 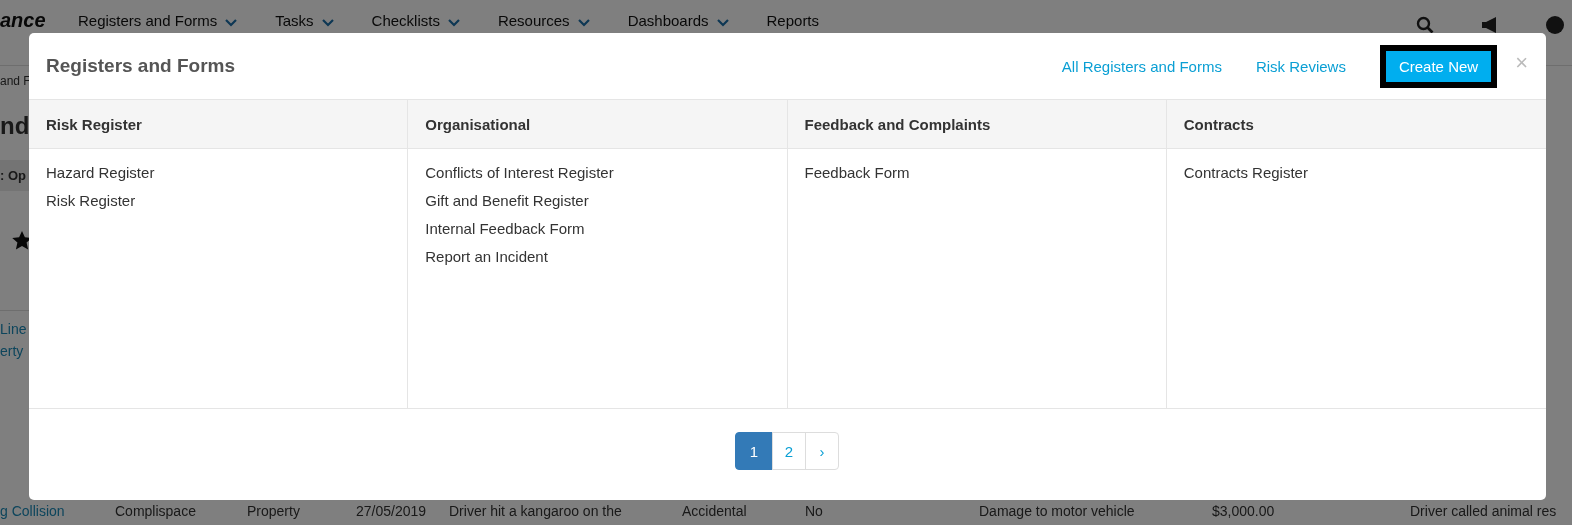 I want to click on table-cell-text: Driver hit a kangaroo on the, so click(x=536, y=511).